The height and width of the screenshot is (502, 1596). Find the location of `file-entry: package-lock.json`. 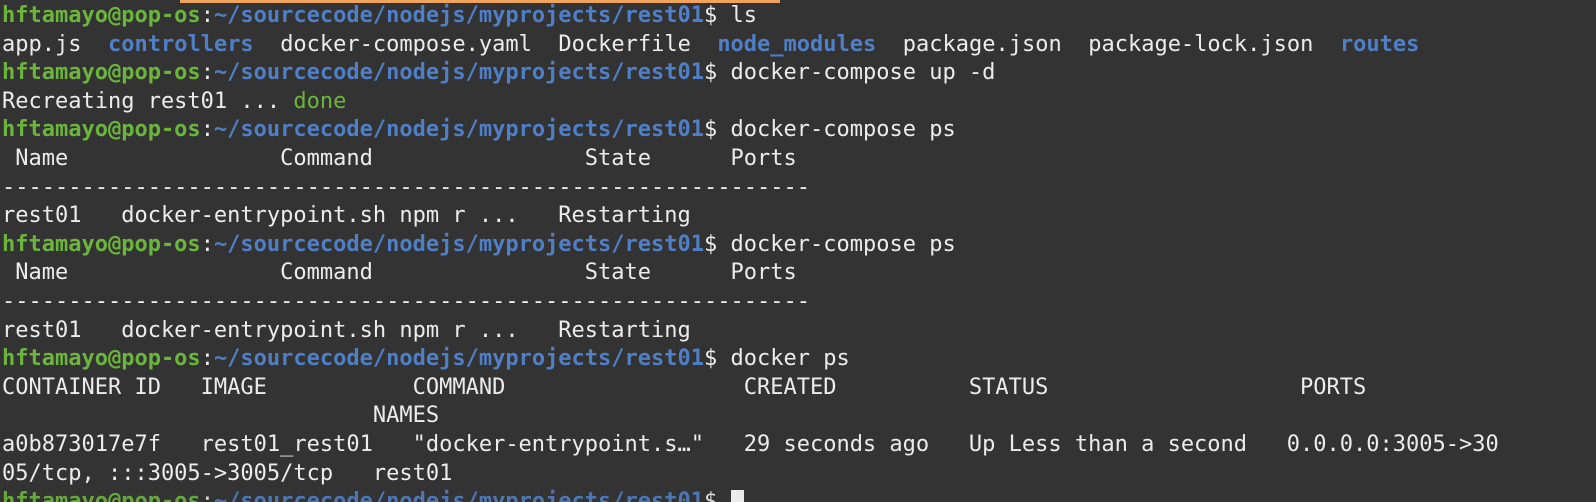

file-entry: package-lock.json is located at coordinates (1201, 44).